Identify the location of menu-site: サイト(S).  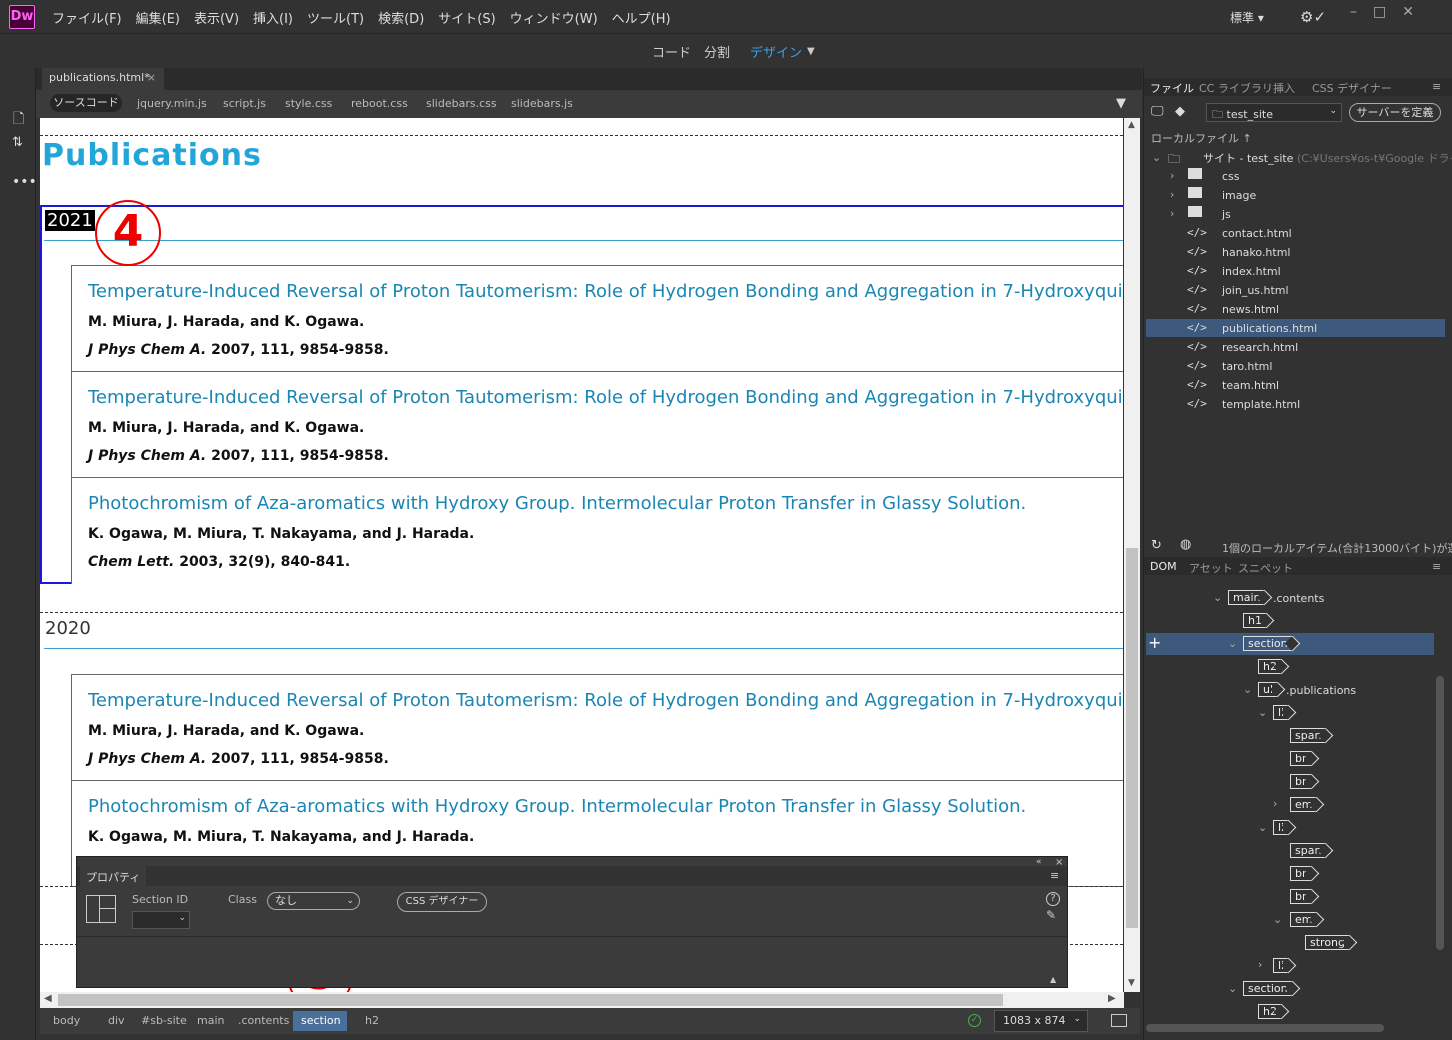
(466, 19).